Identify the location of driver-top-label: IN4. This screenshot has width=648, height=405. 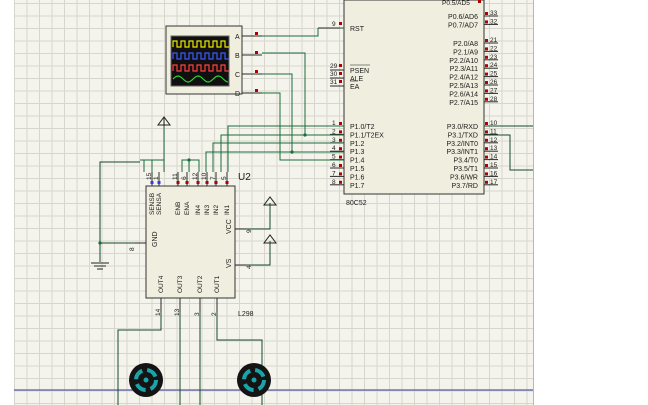
(198, 210).